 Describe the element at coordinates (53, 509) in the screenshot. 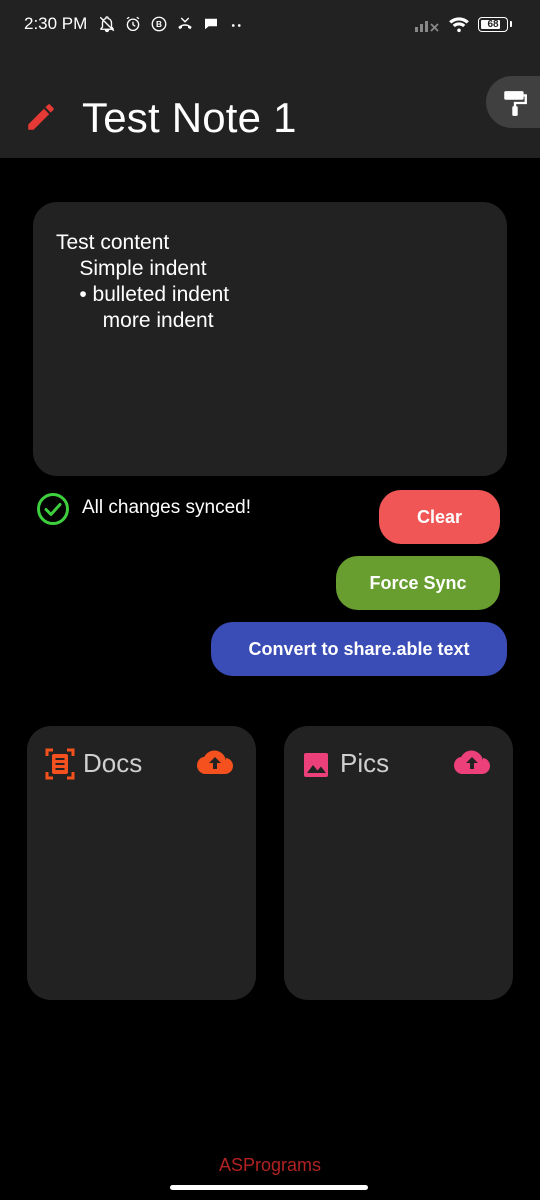

I see `check-circle-icon` at that location.